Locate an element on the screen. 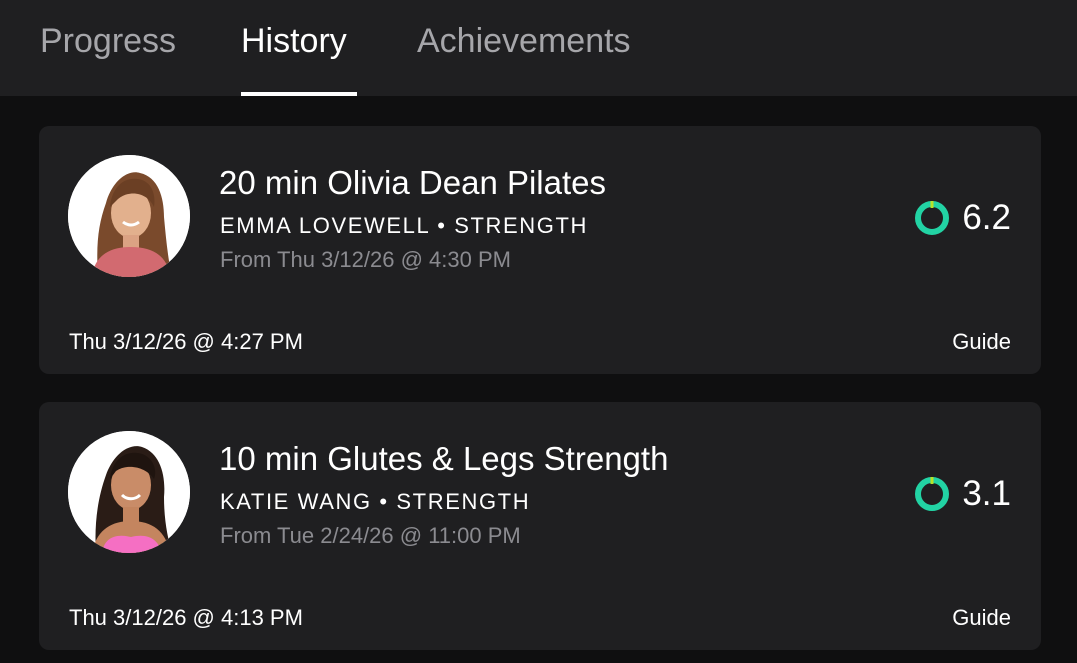 The width and height of the screenshot is (1077, 663). score-value: 6.2 is located at coordinates (986, 217).